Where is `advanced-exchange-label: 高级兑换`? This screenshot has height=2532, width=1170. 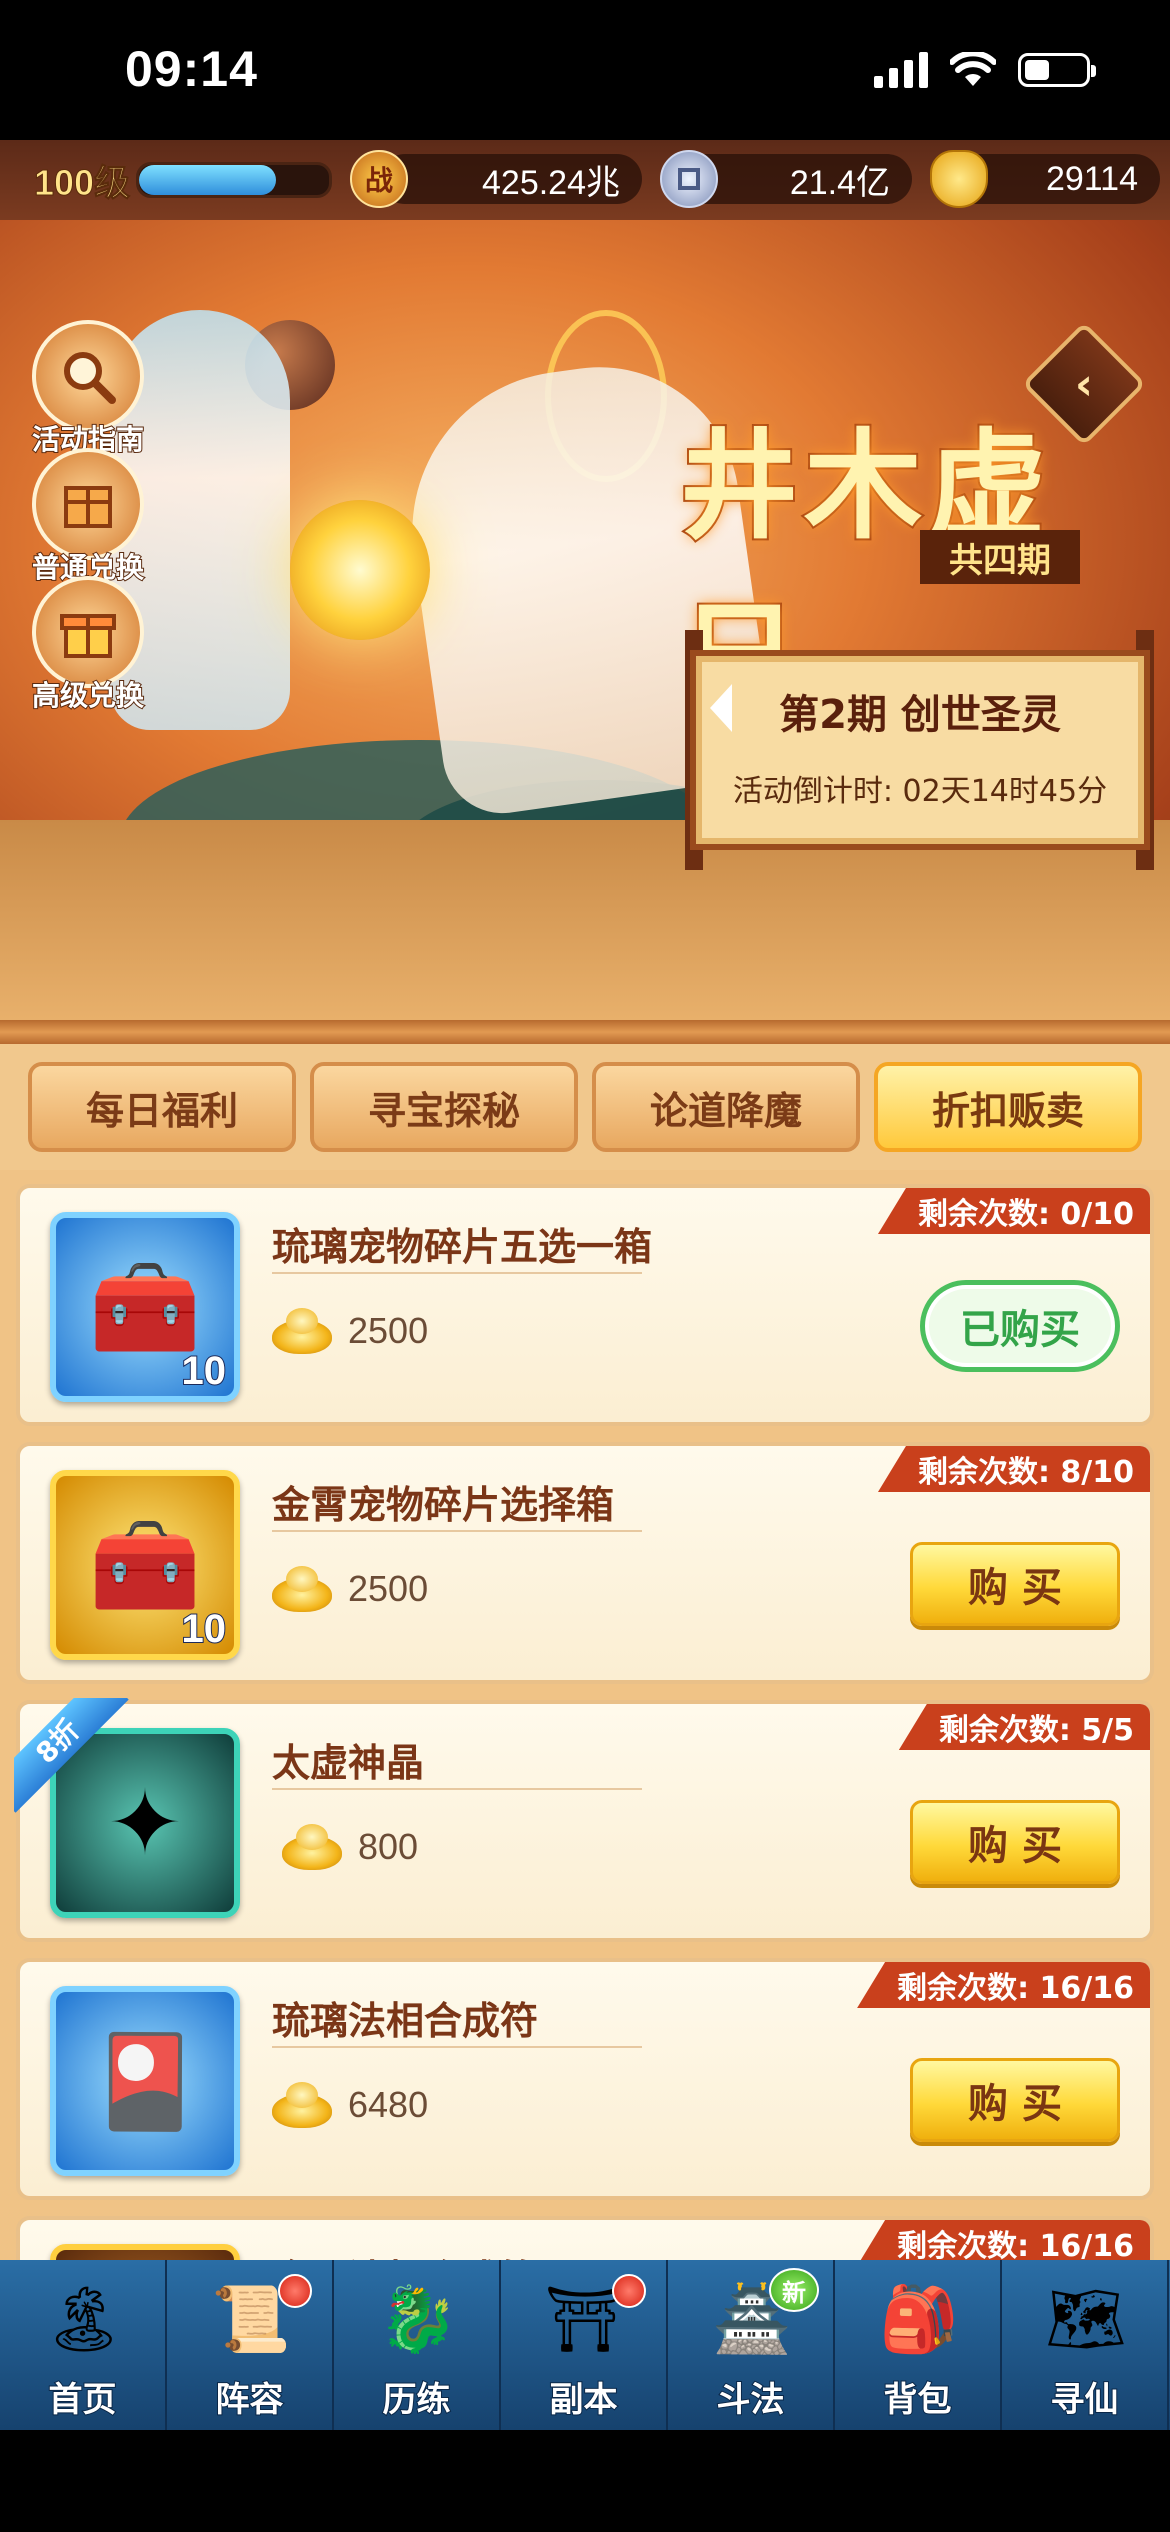 advanced-exchange-label: 高级兑换 is located at coordinates (88, 695).